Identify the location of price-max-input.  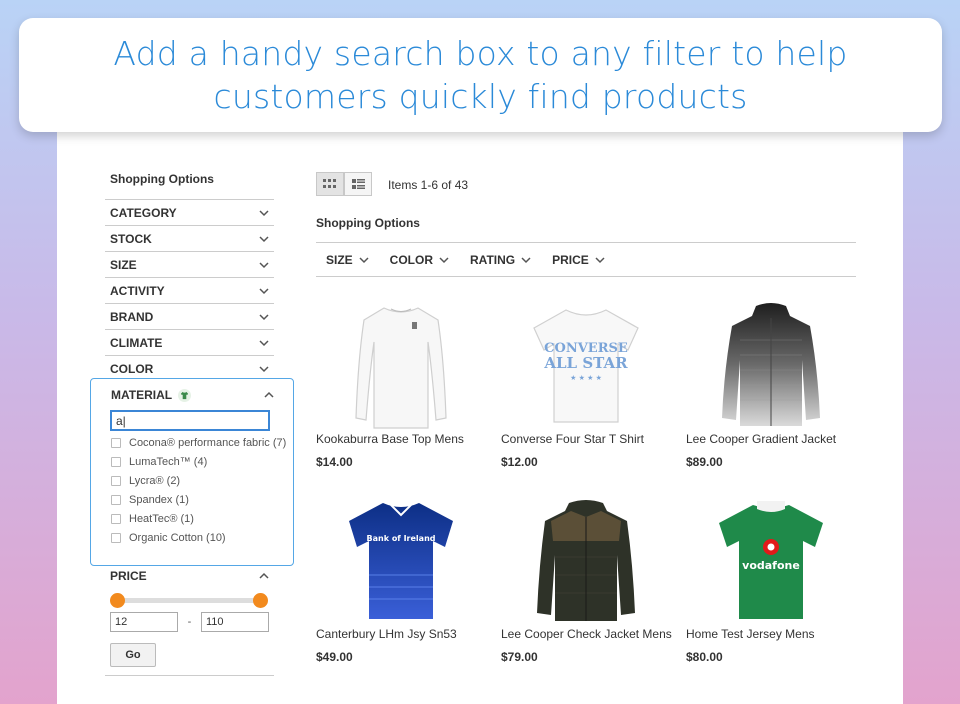
(235, 622).